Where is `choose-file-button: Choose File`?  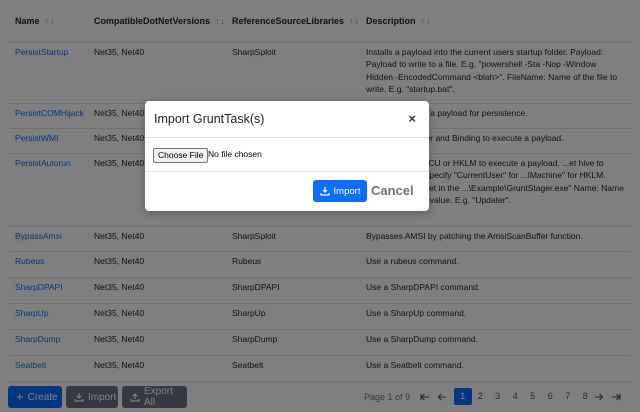 choose-file-button: Choose File is located at coordinates (181, 155).